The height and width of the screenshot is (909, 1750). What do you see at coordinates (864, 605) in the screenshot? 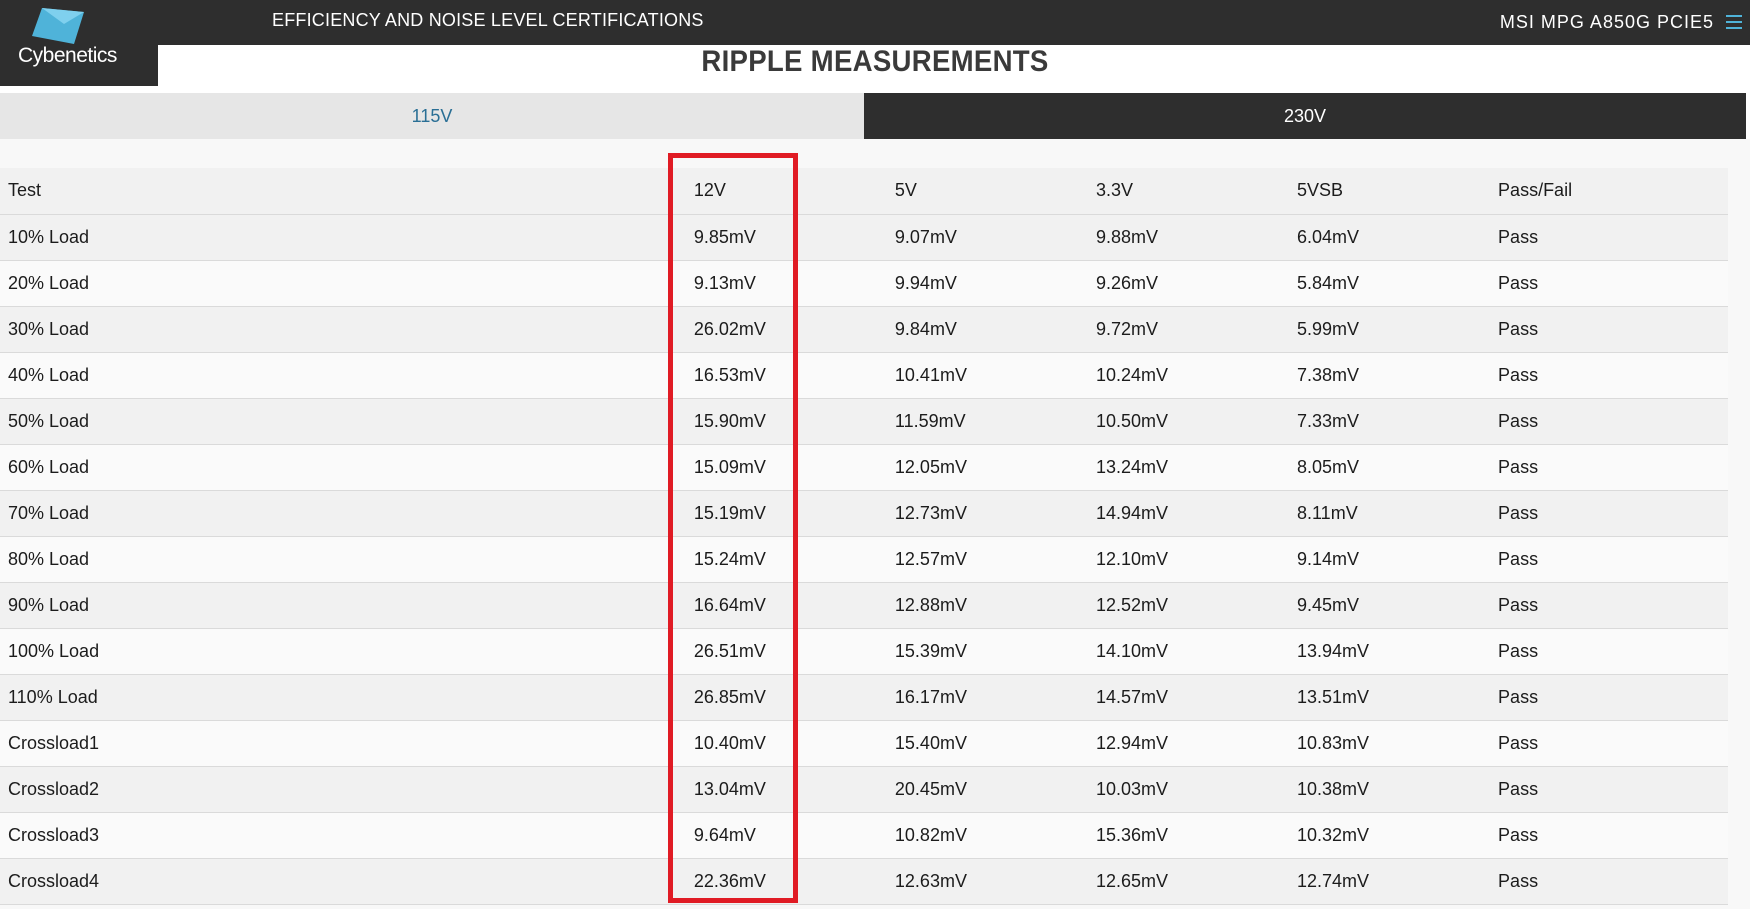
I see `table-row: 90% Load 16.64mV 12.88mV 12.52mV 9.45mV Pass` at bounding box center [864, 605].